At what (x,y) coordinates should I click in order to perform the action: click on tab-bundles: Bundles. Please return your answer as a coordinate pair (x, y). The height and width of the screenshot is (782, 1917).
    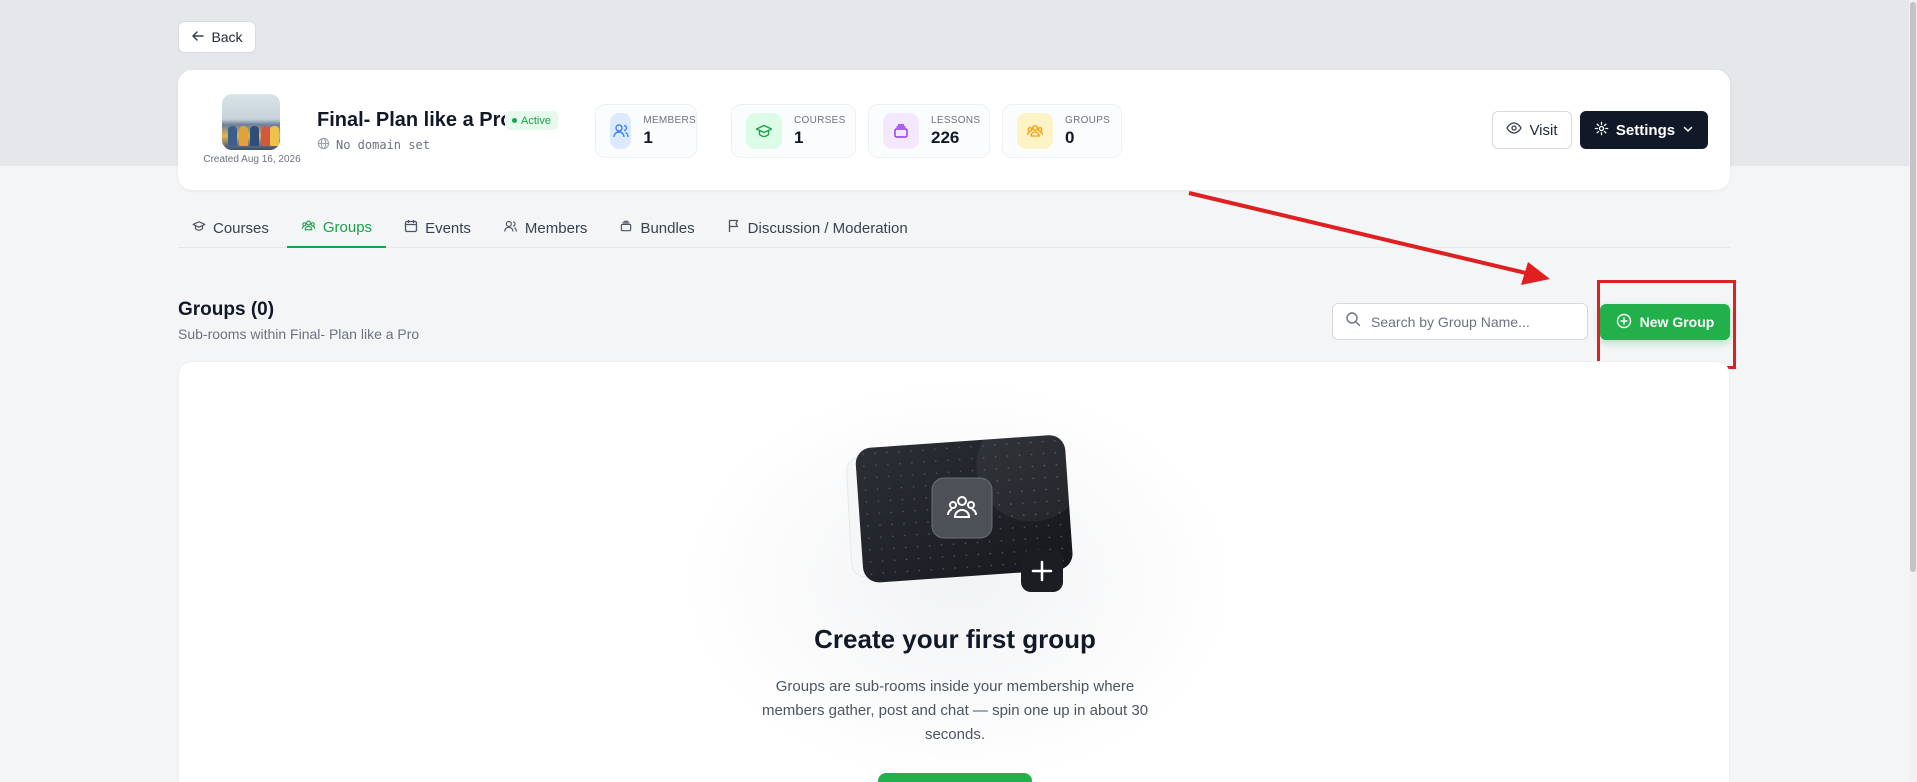
    Looking at the image, I should click on (656, 228).